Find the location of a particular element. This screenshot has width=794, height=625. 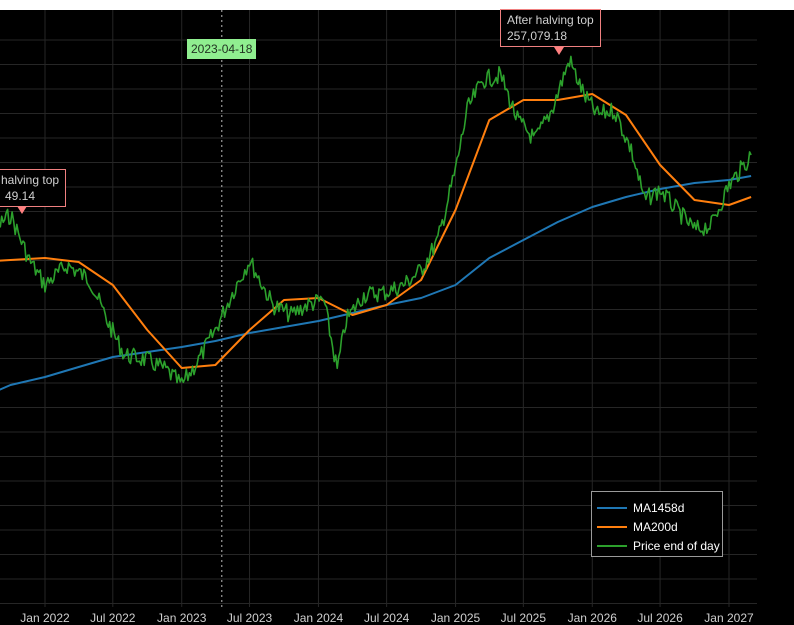

x-tick-label: Jan 2026 is located at coordinates (592, 618).